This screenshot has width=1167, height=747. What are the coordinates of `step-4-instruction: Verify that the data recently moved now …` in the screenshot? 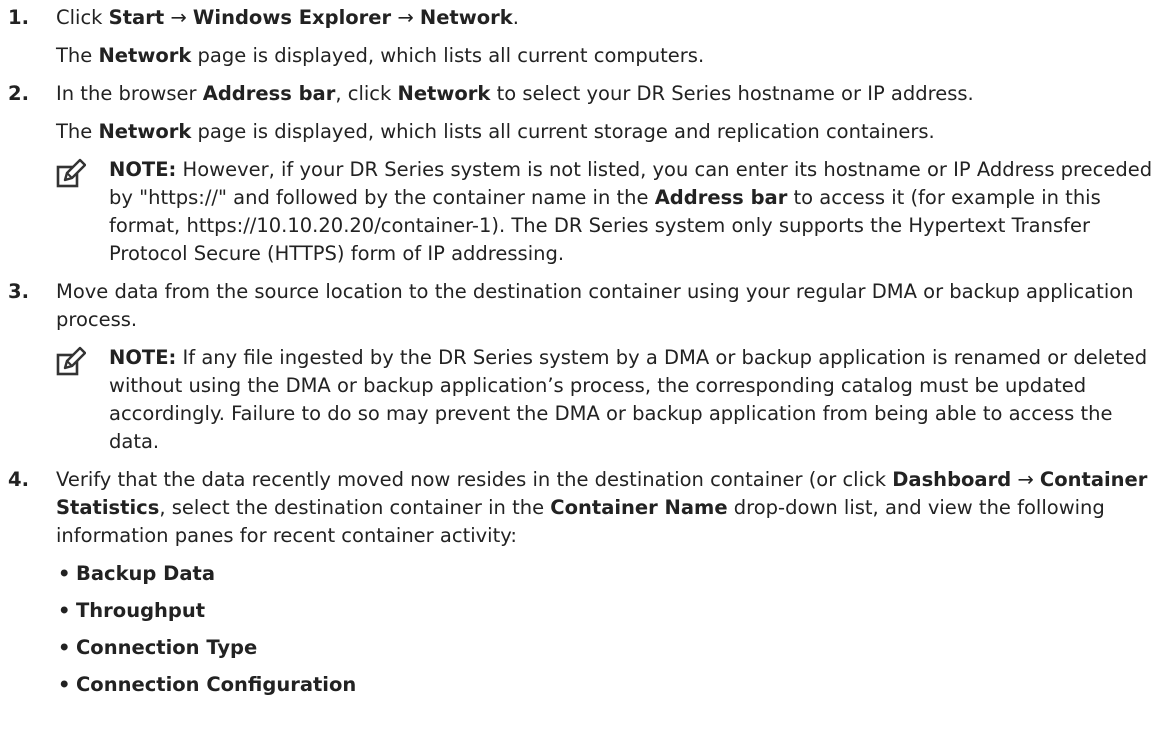 It's located at (602, 507).